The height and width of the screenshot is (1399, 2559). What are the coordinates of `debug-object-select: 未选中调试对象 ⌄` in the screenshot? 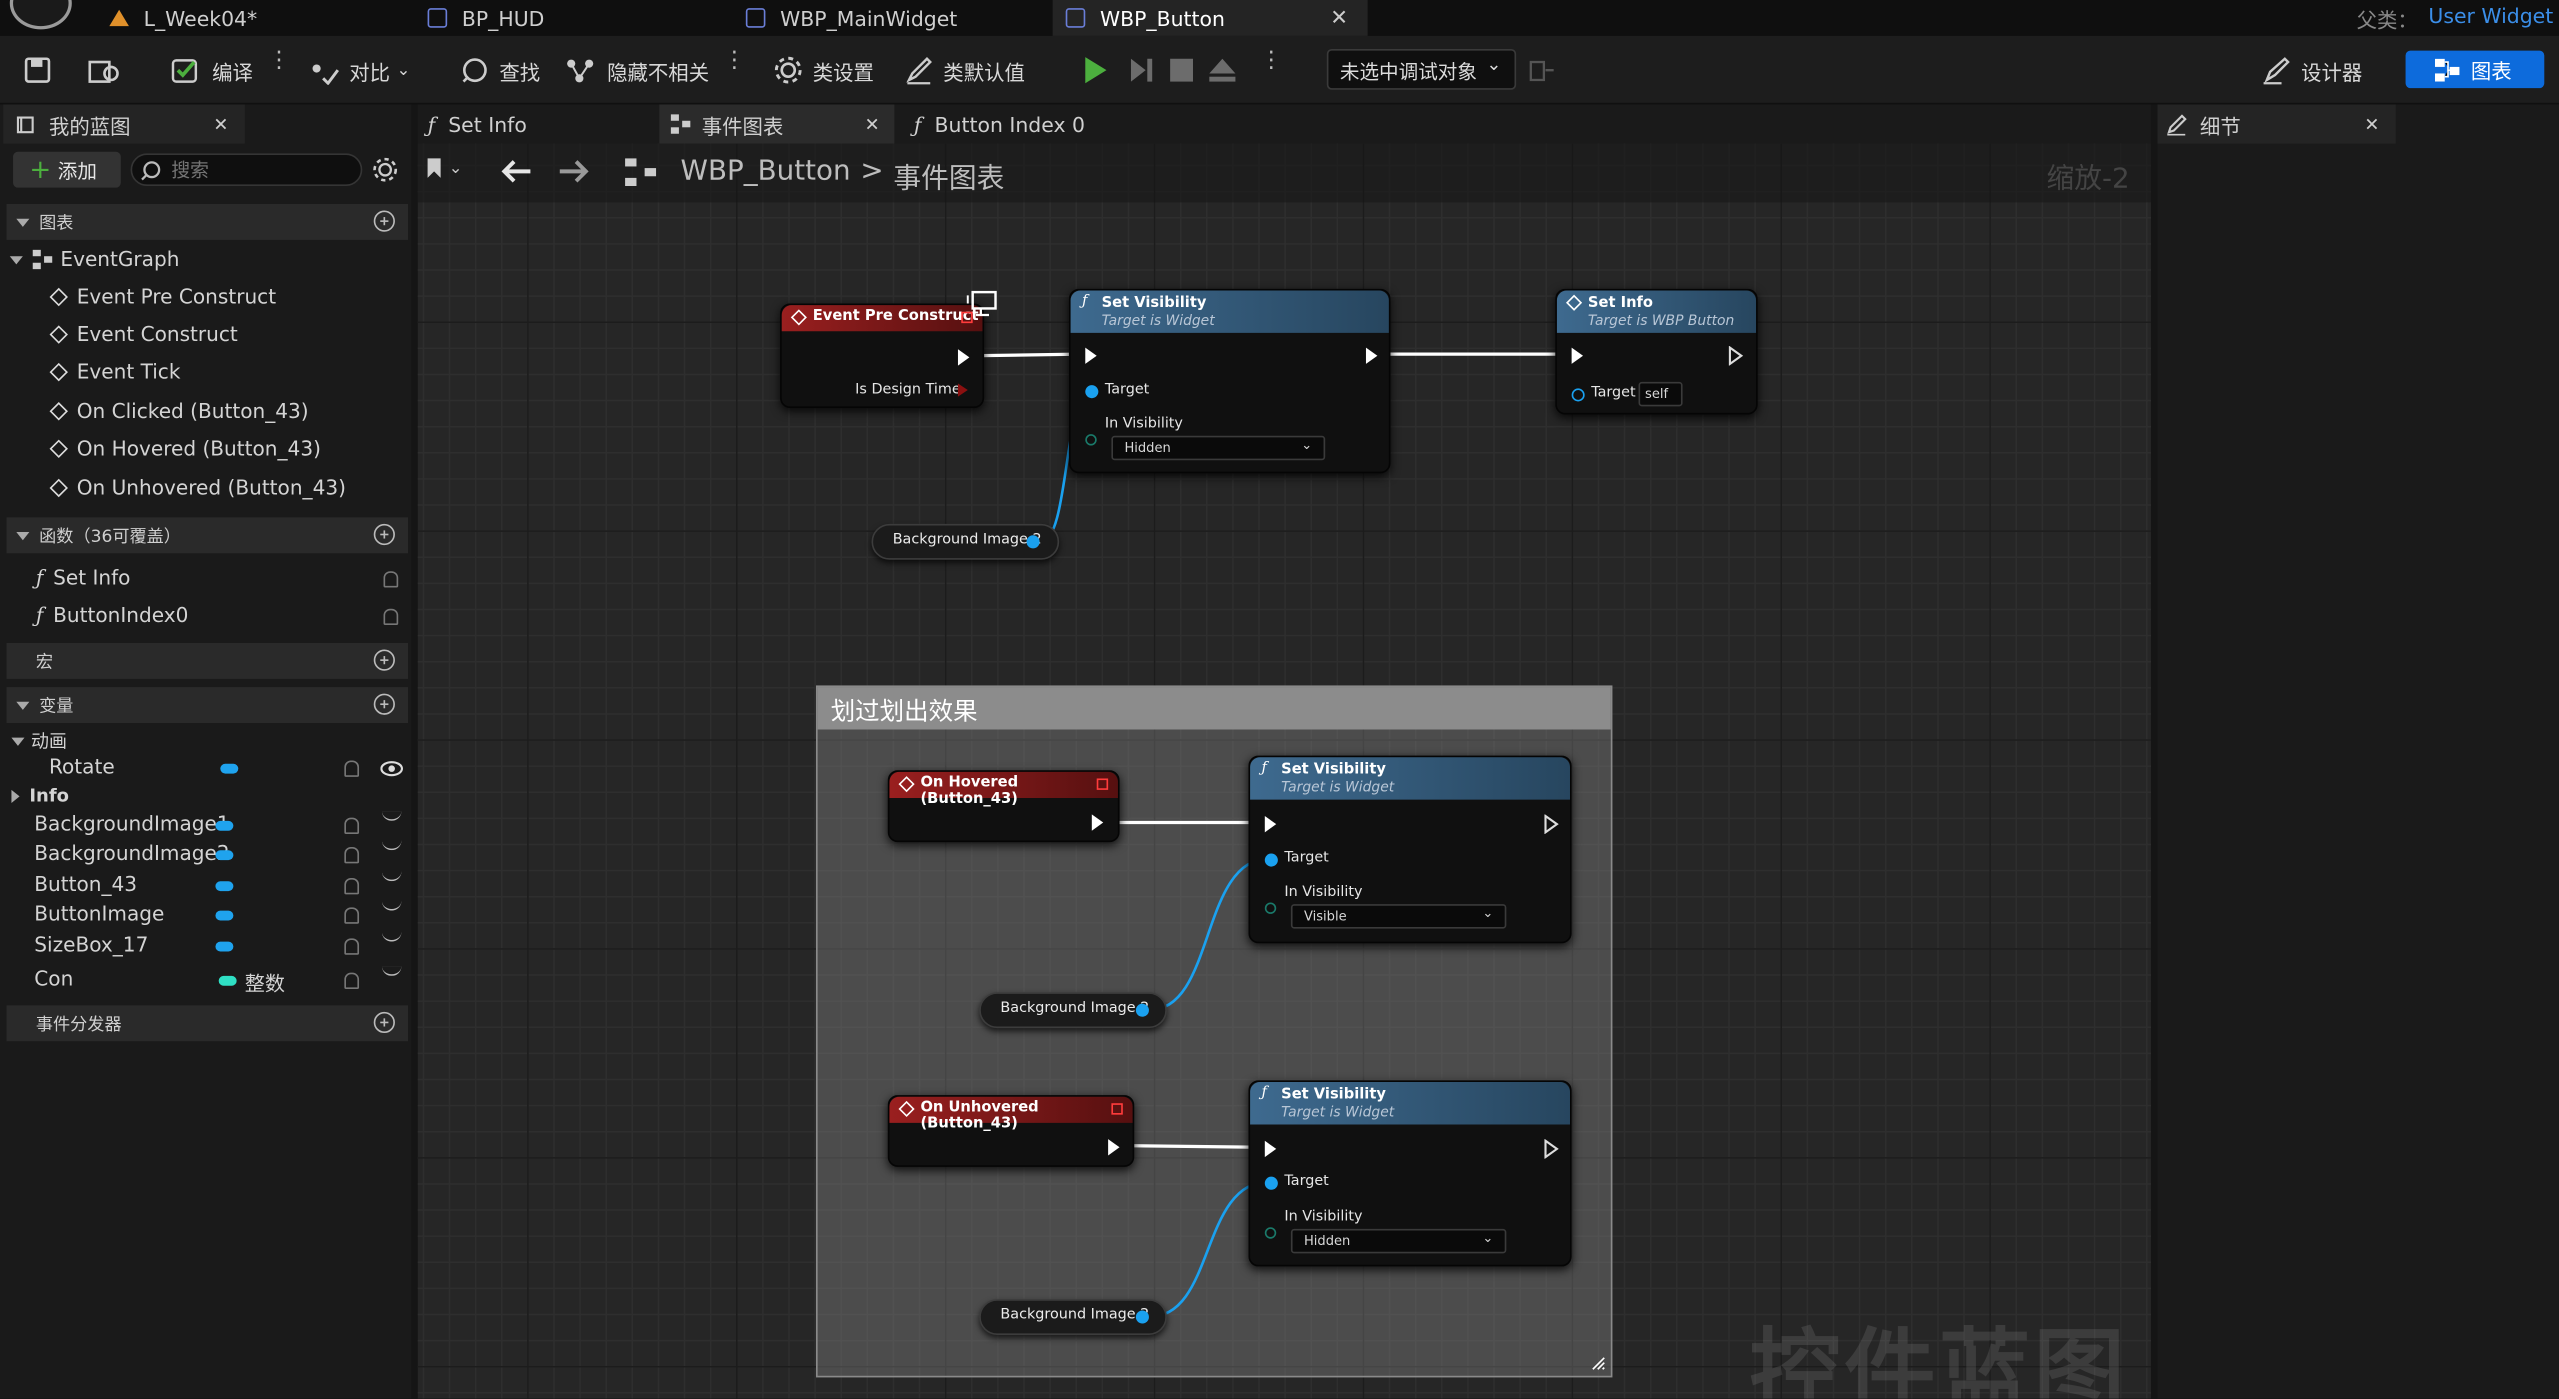 It's located at (1421, 69).